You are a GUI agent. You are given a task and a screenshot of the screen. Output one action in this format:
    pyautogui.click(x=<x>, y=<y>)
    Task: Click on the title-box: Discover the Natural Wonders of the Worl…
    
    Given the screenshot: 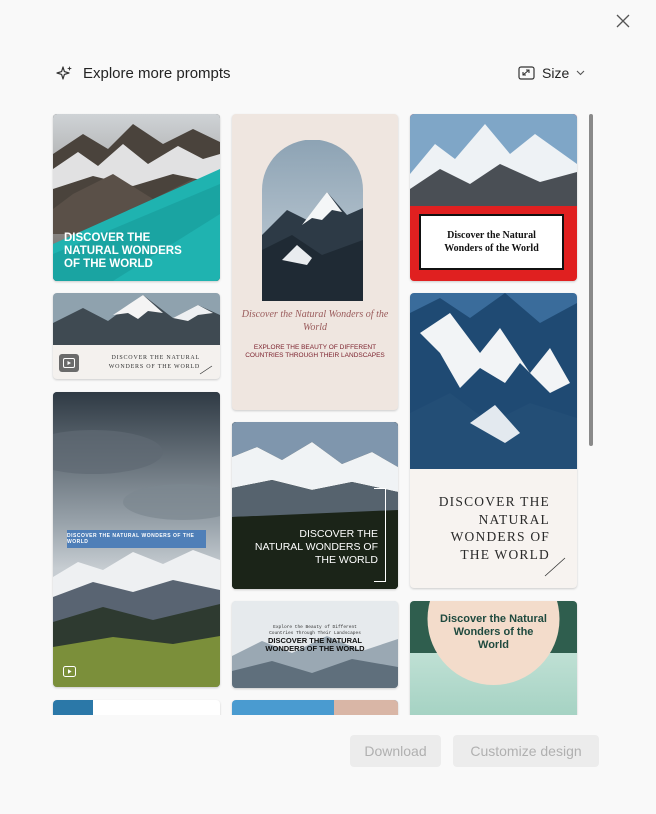 What is the action you would take?
    pyautogui.click(x=491, y=242)
    